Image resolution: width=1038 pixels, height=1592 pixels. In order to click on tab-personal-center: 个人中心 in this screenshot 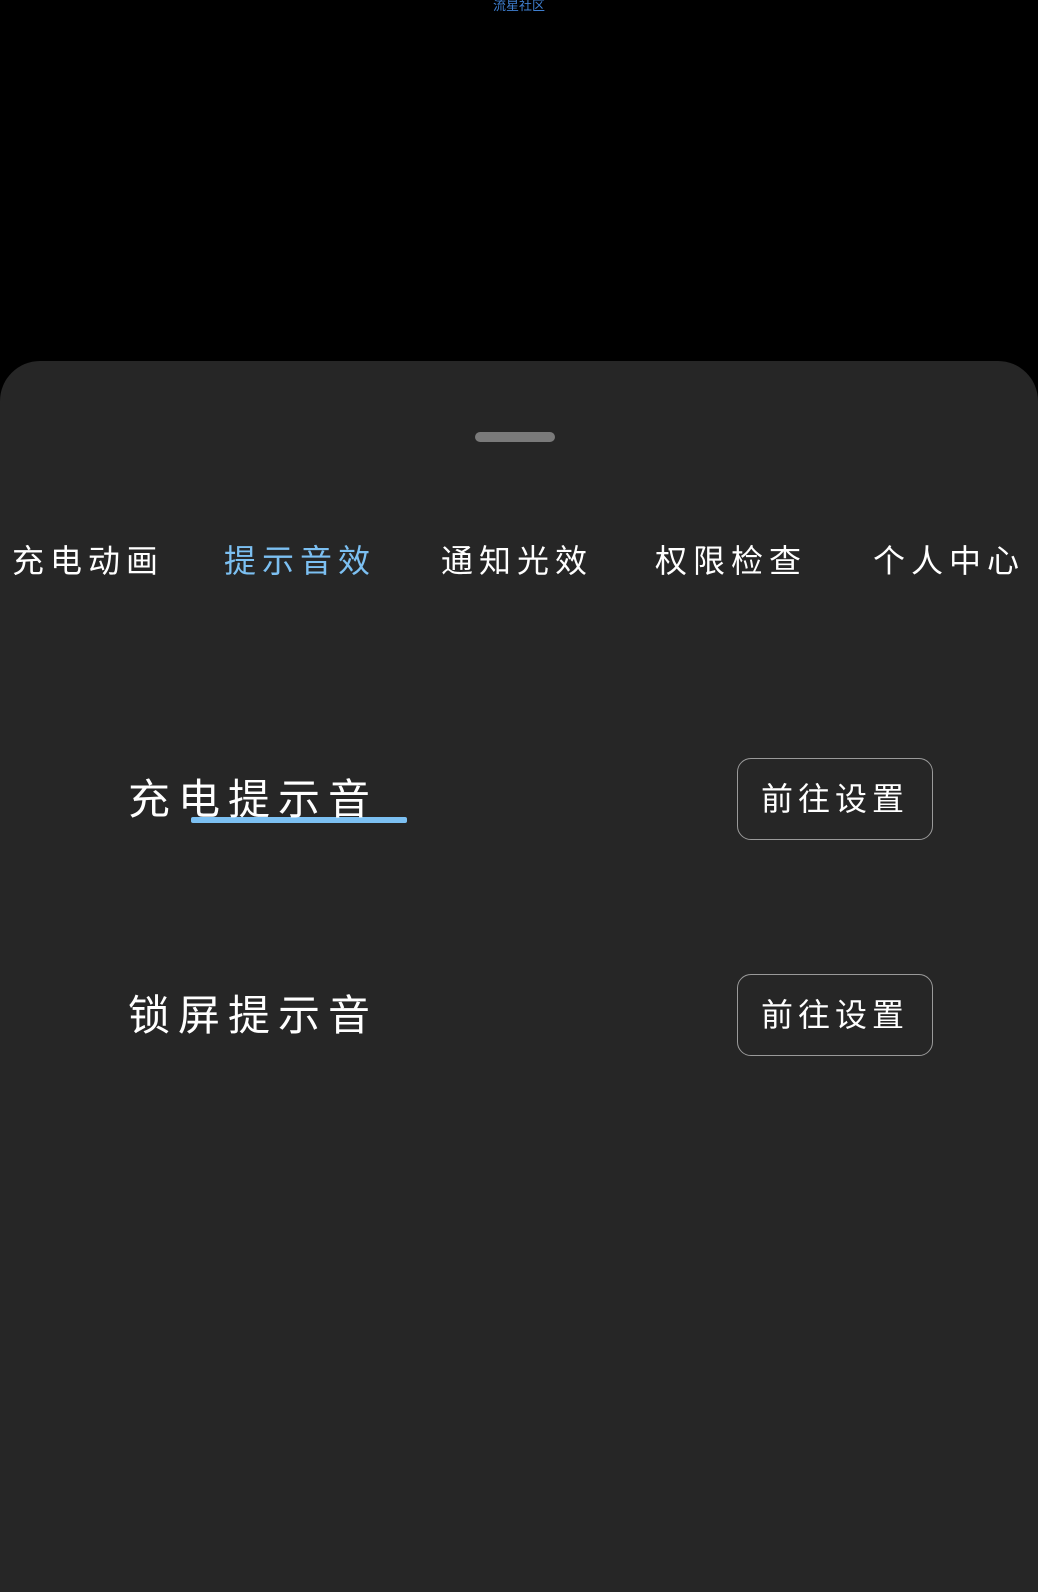, I will do `click(948, 561)`.